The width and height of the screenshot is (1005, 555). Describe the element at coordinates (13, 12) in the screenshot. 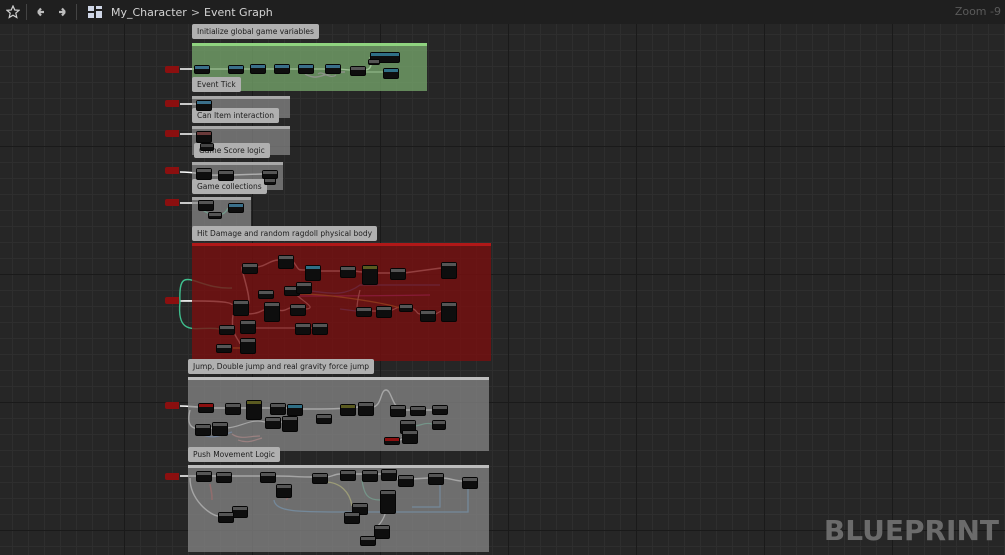

I see `star-icon` at that location.